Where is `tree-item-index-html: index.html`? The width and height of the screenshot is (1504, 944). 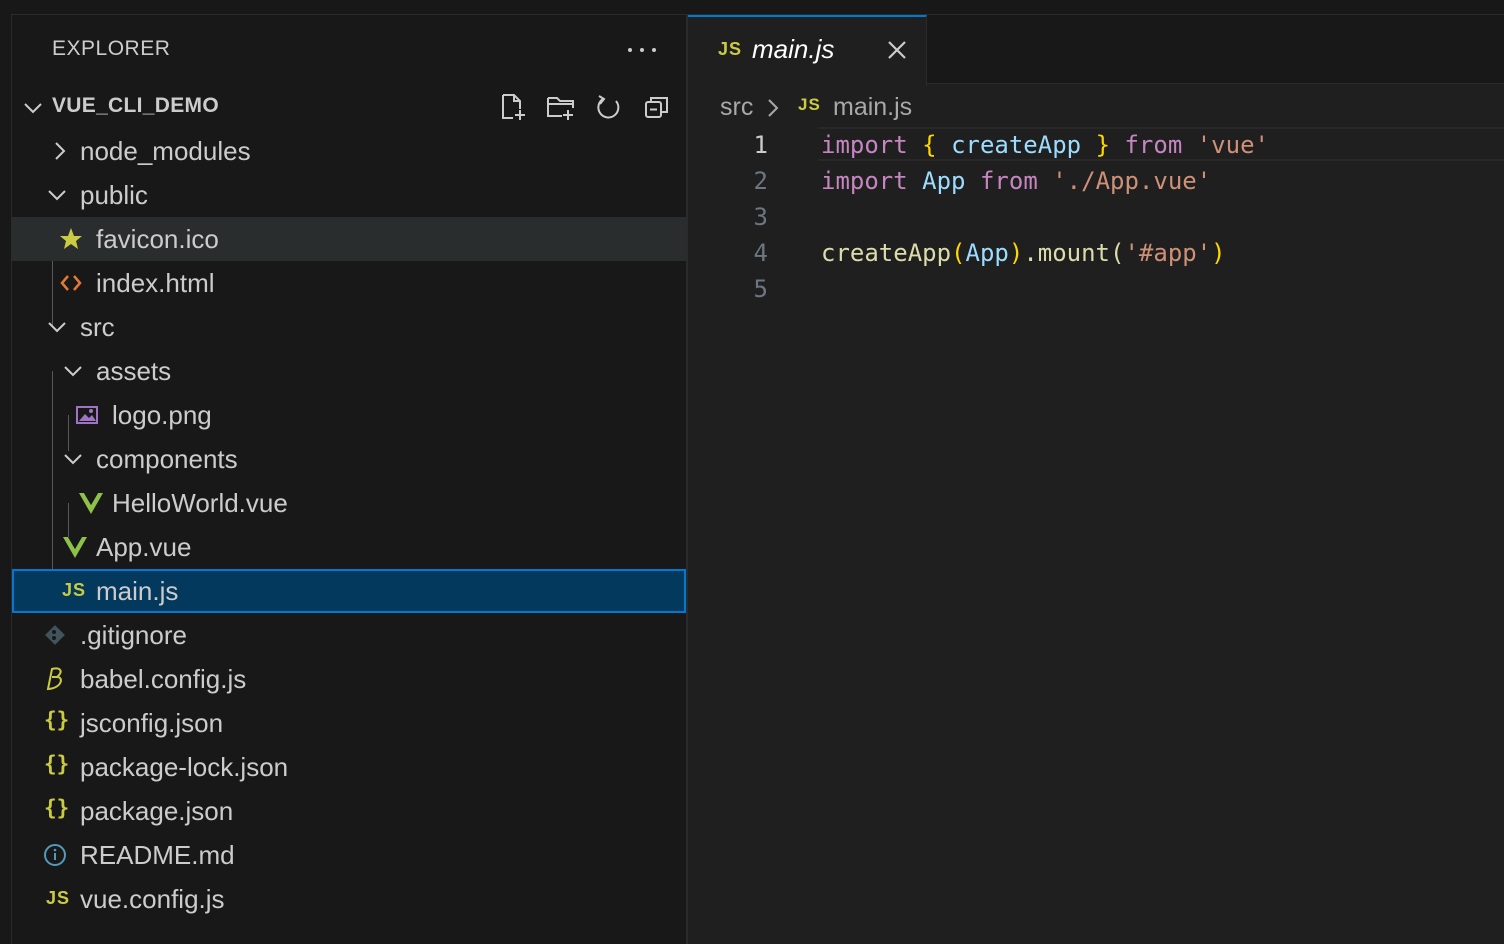 tree-item-index-html: index.html is located at coordinates (349, 283).